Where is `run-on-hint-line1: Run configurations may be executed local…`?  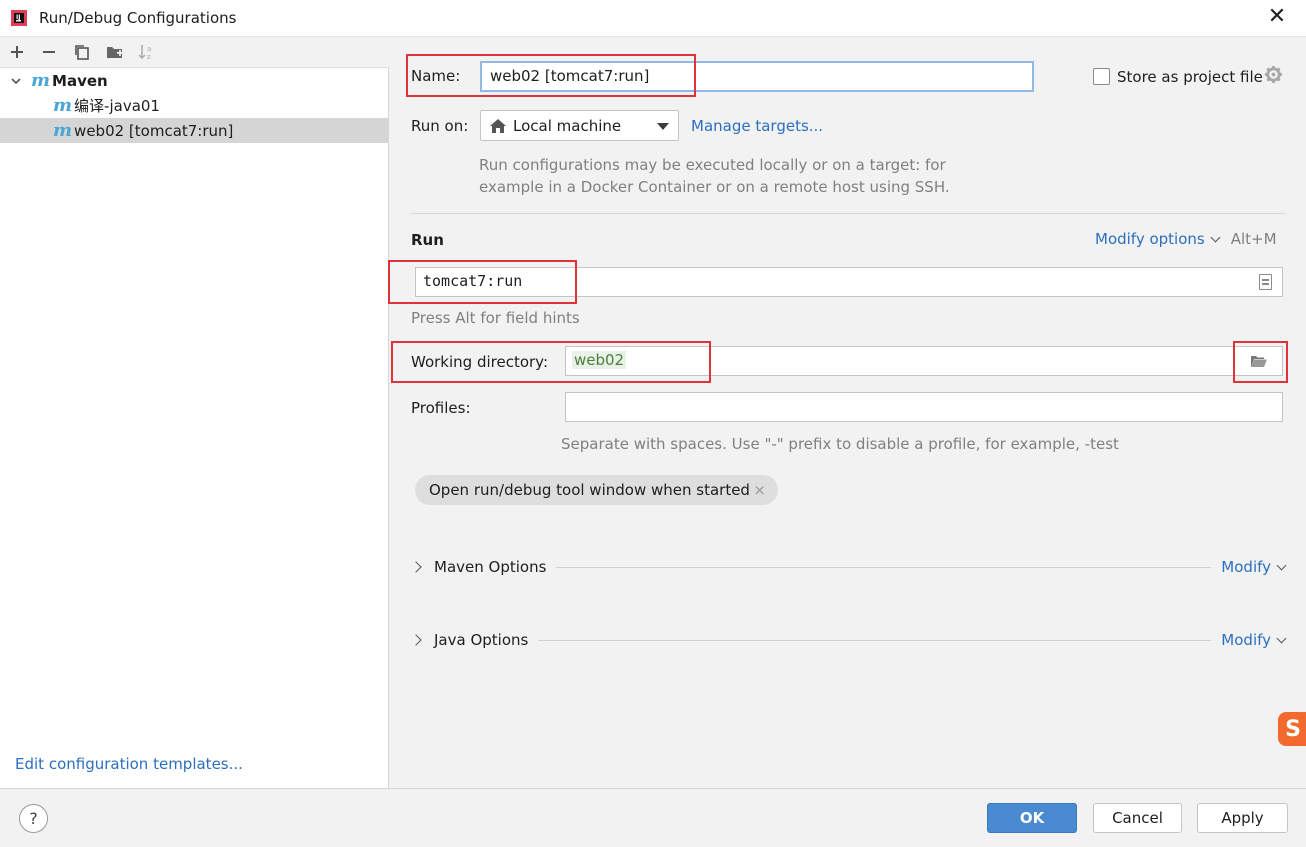 run-on-hint-line1: Run configurations may be executed local… is located at coordinates (712, 165).